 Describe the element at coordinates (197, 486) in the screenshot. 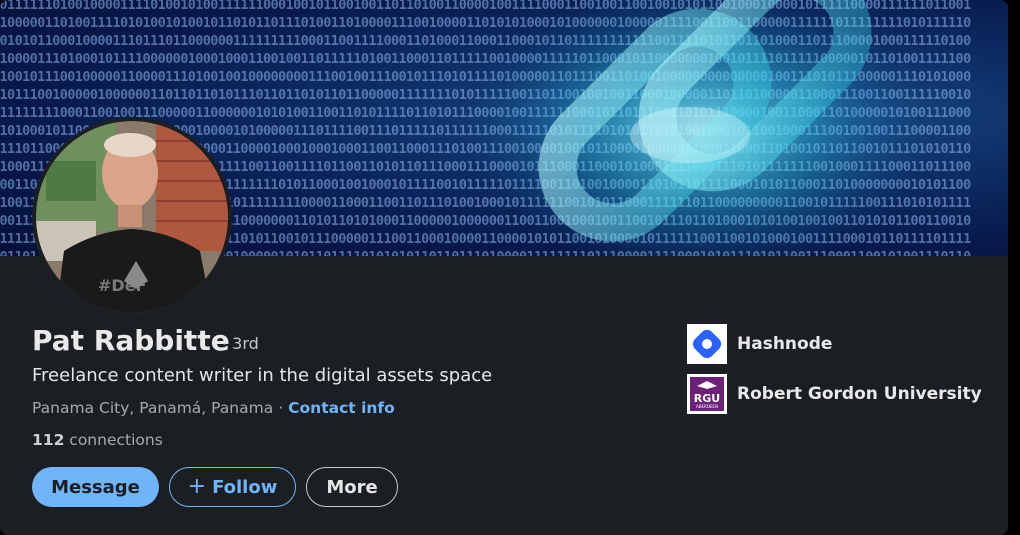

I see `plus-icon: +` at that location.